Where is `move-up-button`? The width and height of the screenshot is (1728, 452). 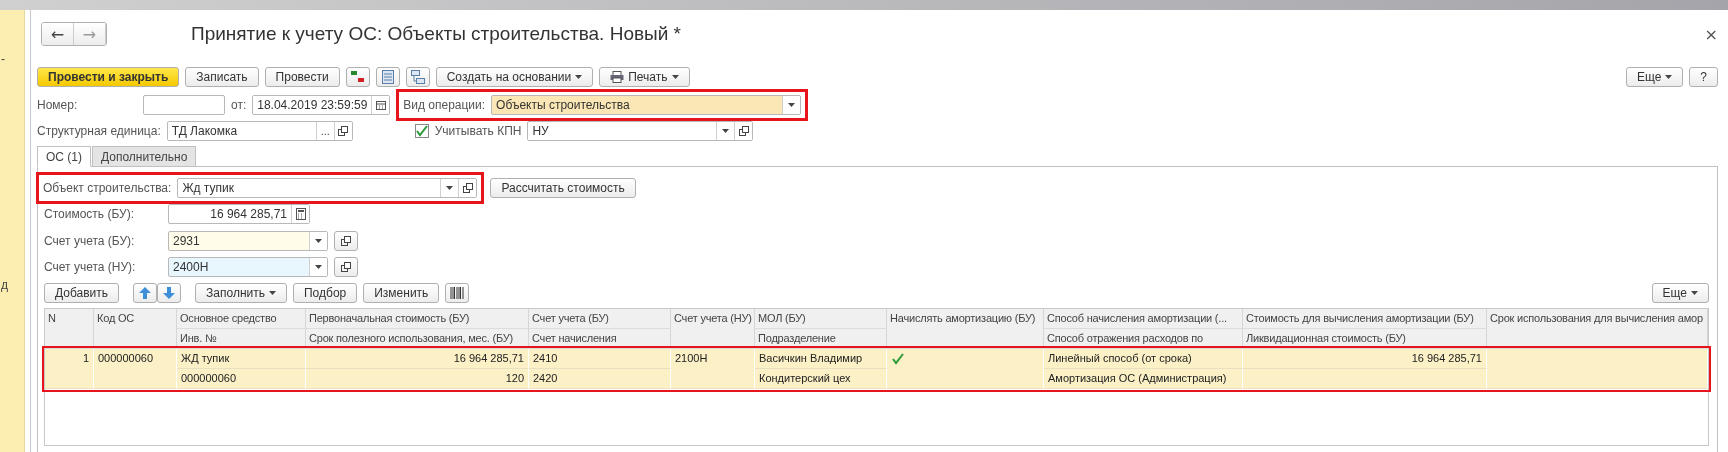 move-up-button is located at coordinates (145, 293).